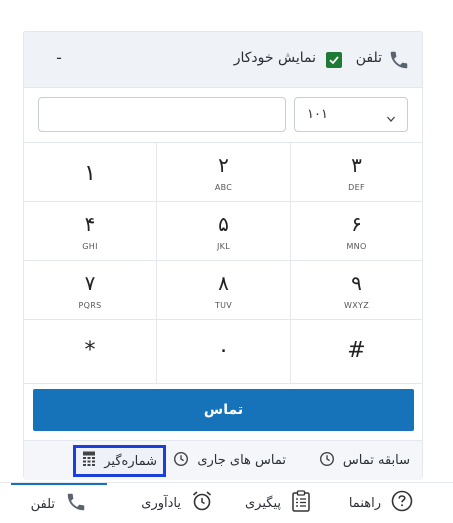 Image resolution: width=453 pixels, height=523 pixels. I want to click on nav-label: پیگیری, so click(263, 503).